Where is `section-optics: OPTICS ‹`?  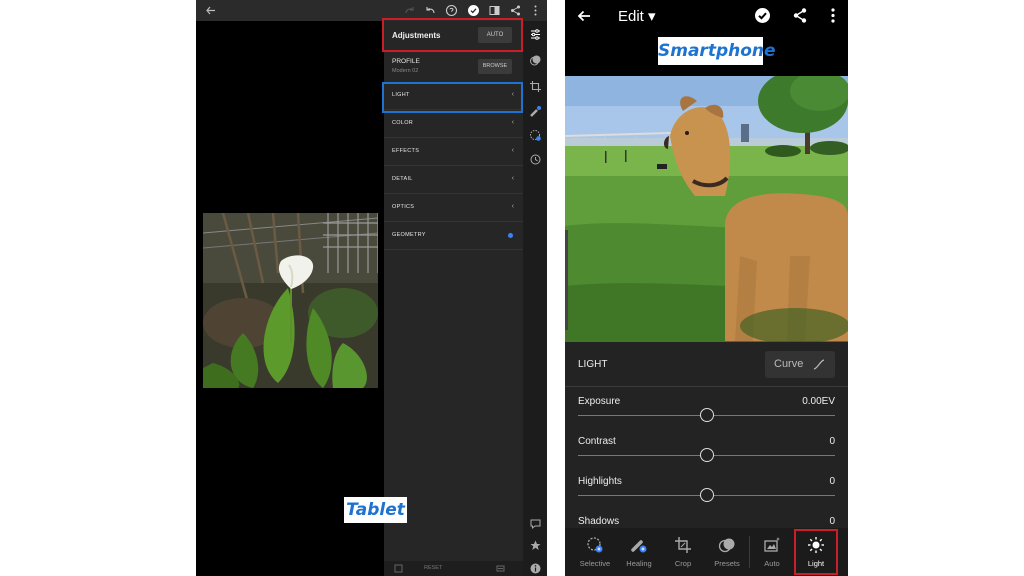 section-optics: OPTICS ‹ is located at coordinates (453, 208).